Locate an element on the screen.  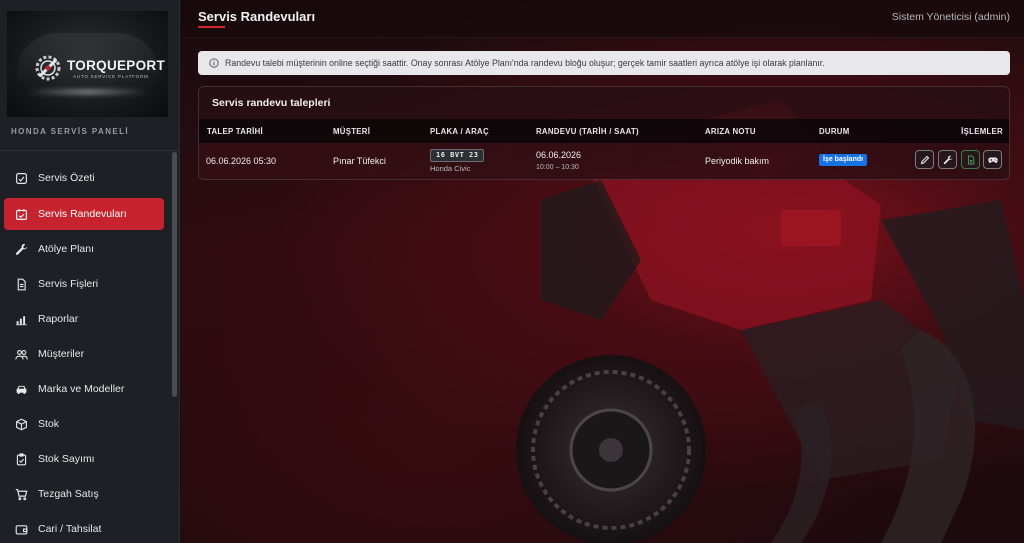
customer-cell: Pınar Tüfekci is located at coordinates (359, 161).